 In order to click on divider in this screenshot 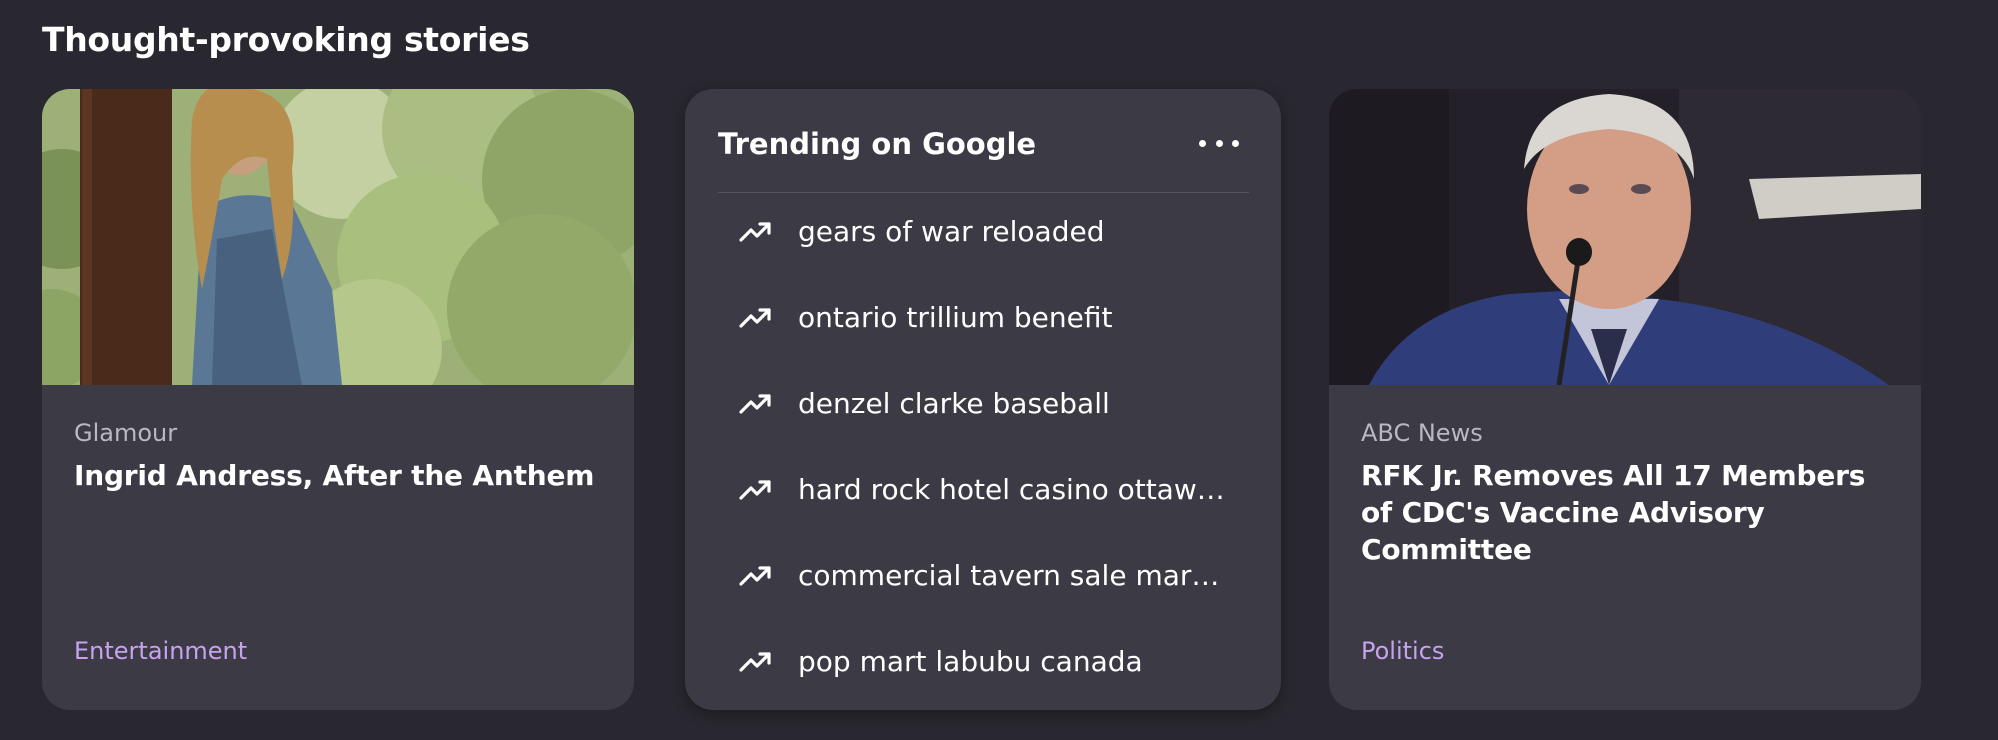, I will do `click(983, 192)`.